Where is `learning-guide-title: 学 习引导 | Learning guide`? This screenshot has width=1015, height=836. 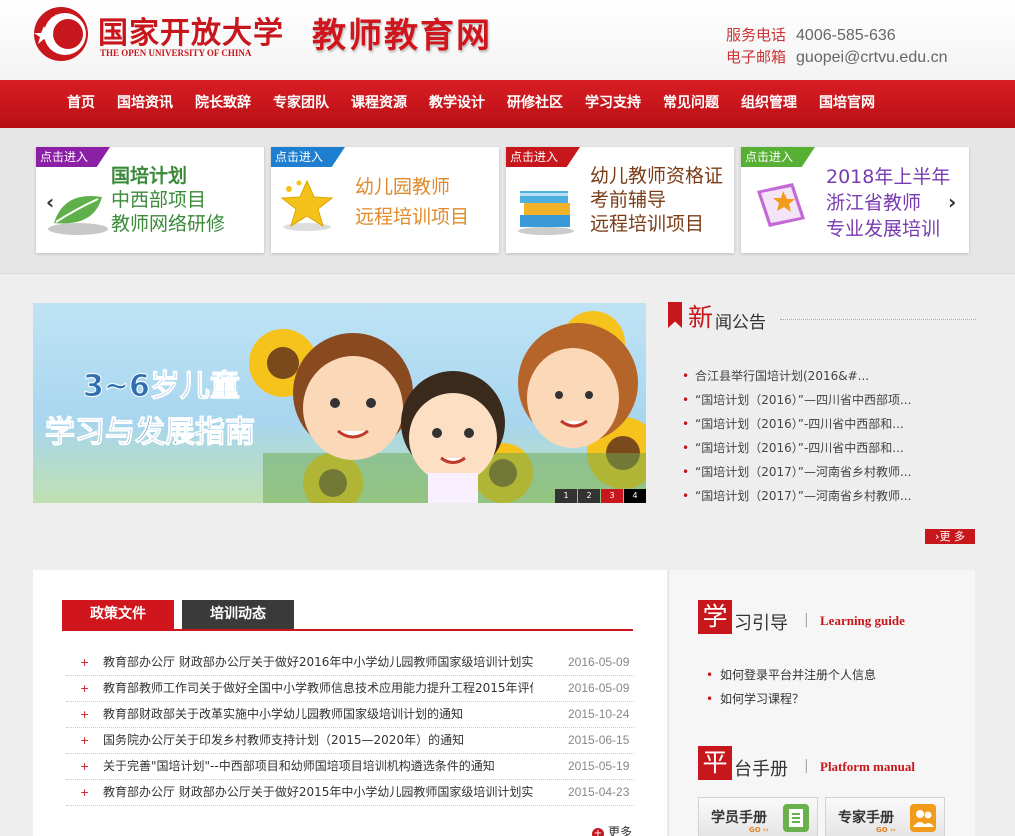 learning-guide-title: 学 习引导 | Learning guide is located at coordinates (828, 618).